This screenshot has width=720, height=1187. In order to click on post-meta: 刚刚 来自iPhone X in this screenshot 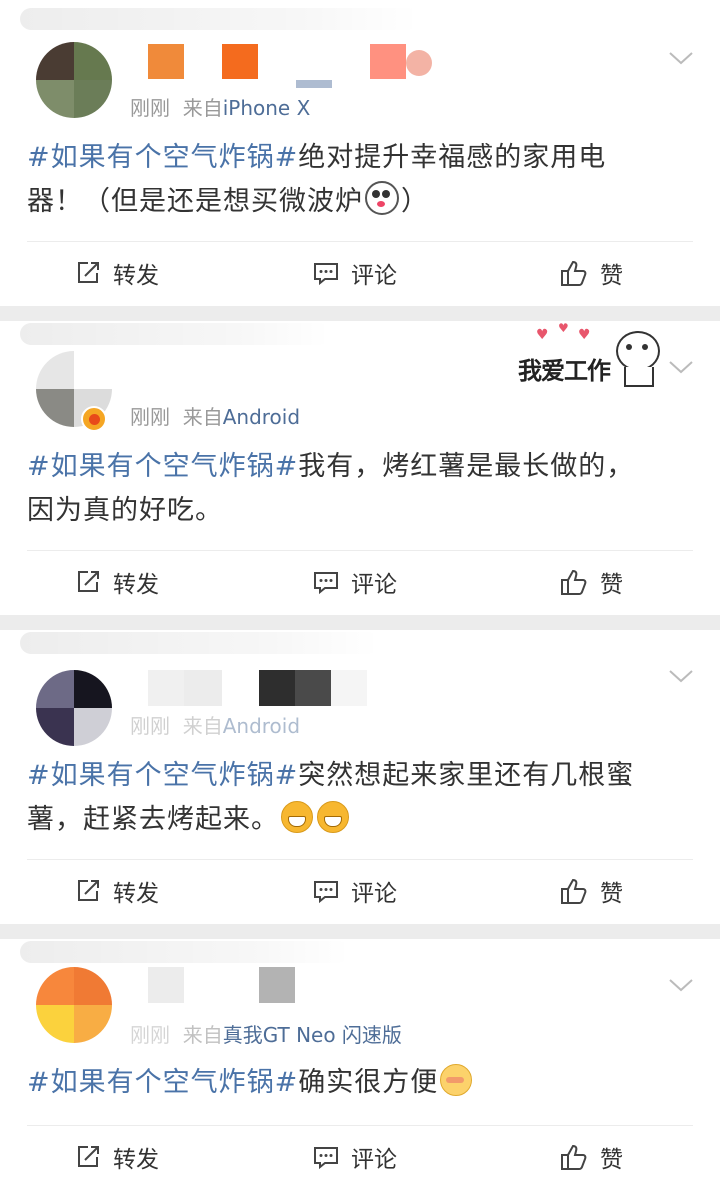, I will do `click(220, 106)`.